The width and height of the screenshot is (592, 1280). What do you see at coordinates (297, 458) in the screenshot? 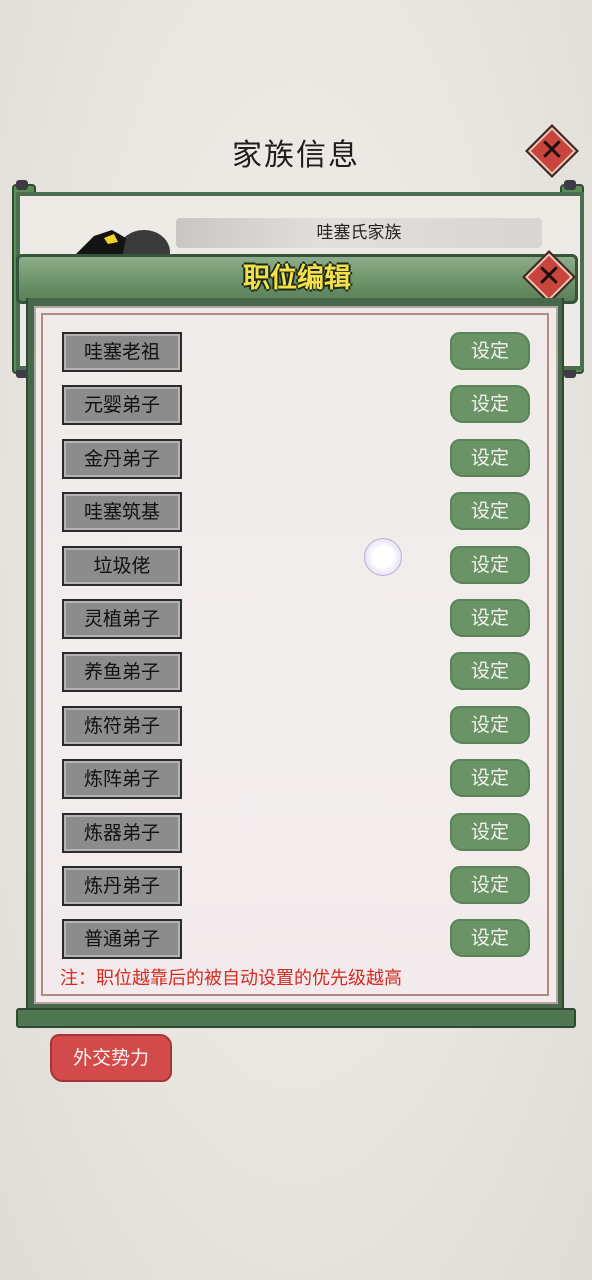
I see `role-row: 金丹弟子 设定` at bounding box center [297, 458].